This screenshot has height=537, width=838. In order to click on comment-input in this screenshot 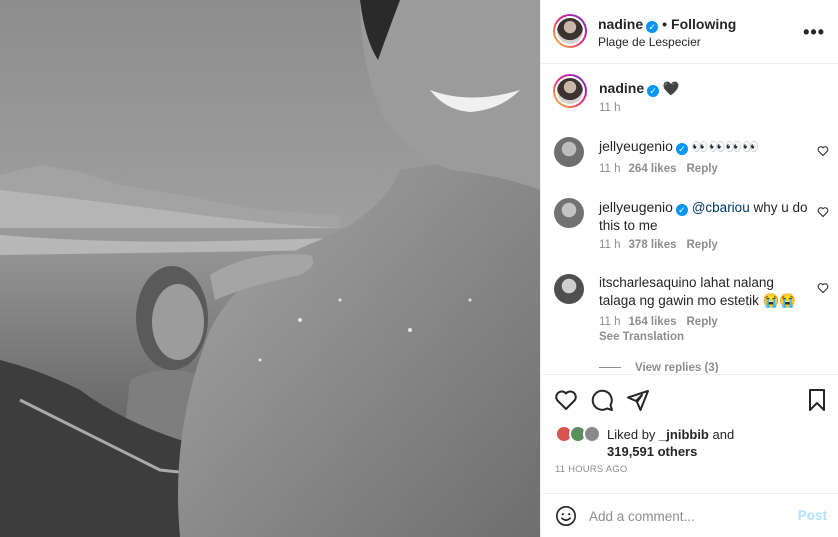, I will do `click(689, 516)`.